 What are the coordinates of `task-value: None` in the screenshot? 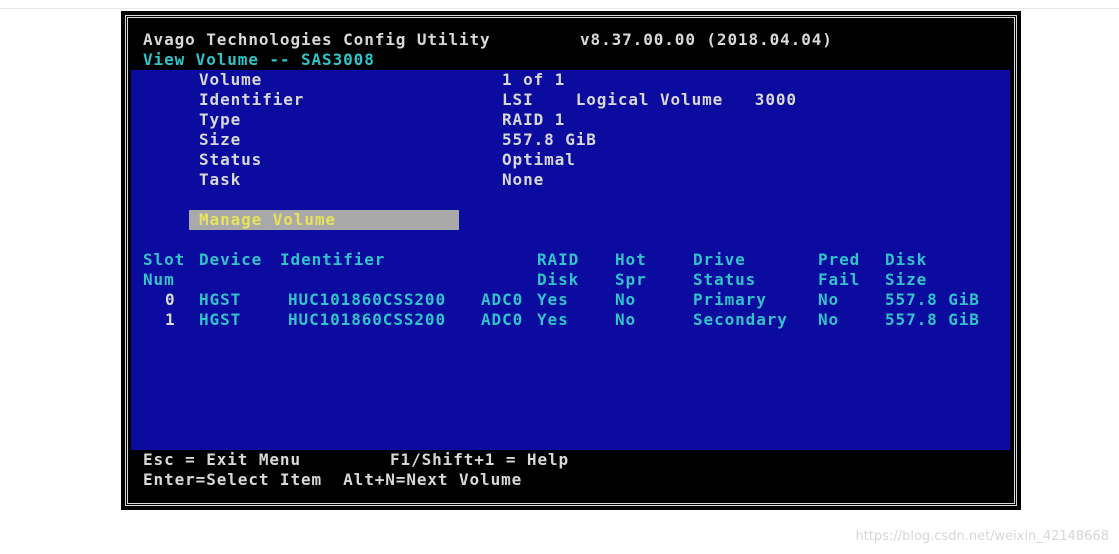 It's located at (523, 179).